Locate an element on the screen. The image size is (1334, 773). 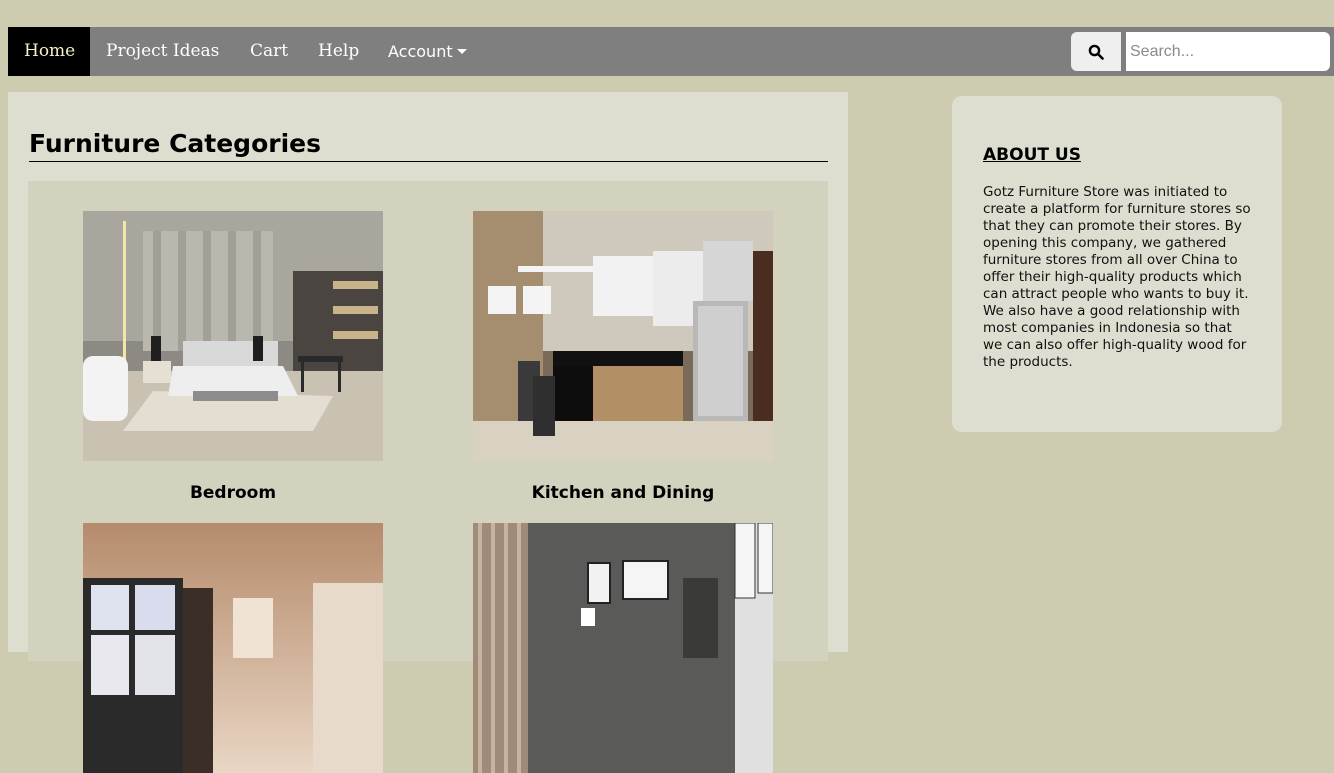
category-label-kitchen-dining: Kitchen and Dining is located at coordinates (623, 493).